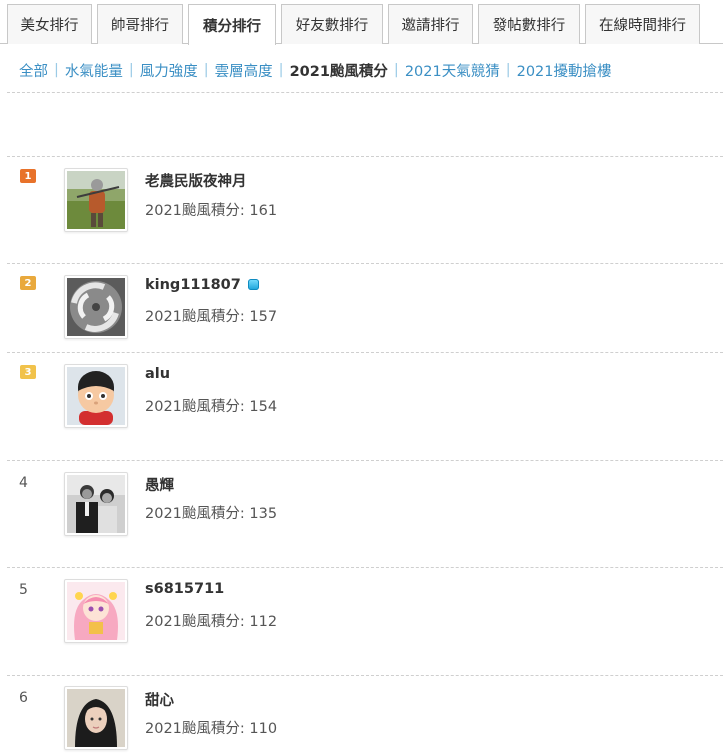  I want to click on rank-badge-gold: 1, so click(28, 176).